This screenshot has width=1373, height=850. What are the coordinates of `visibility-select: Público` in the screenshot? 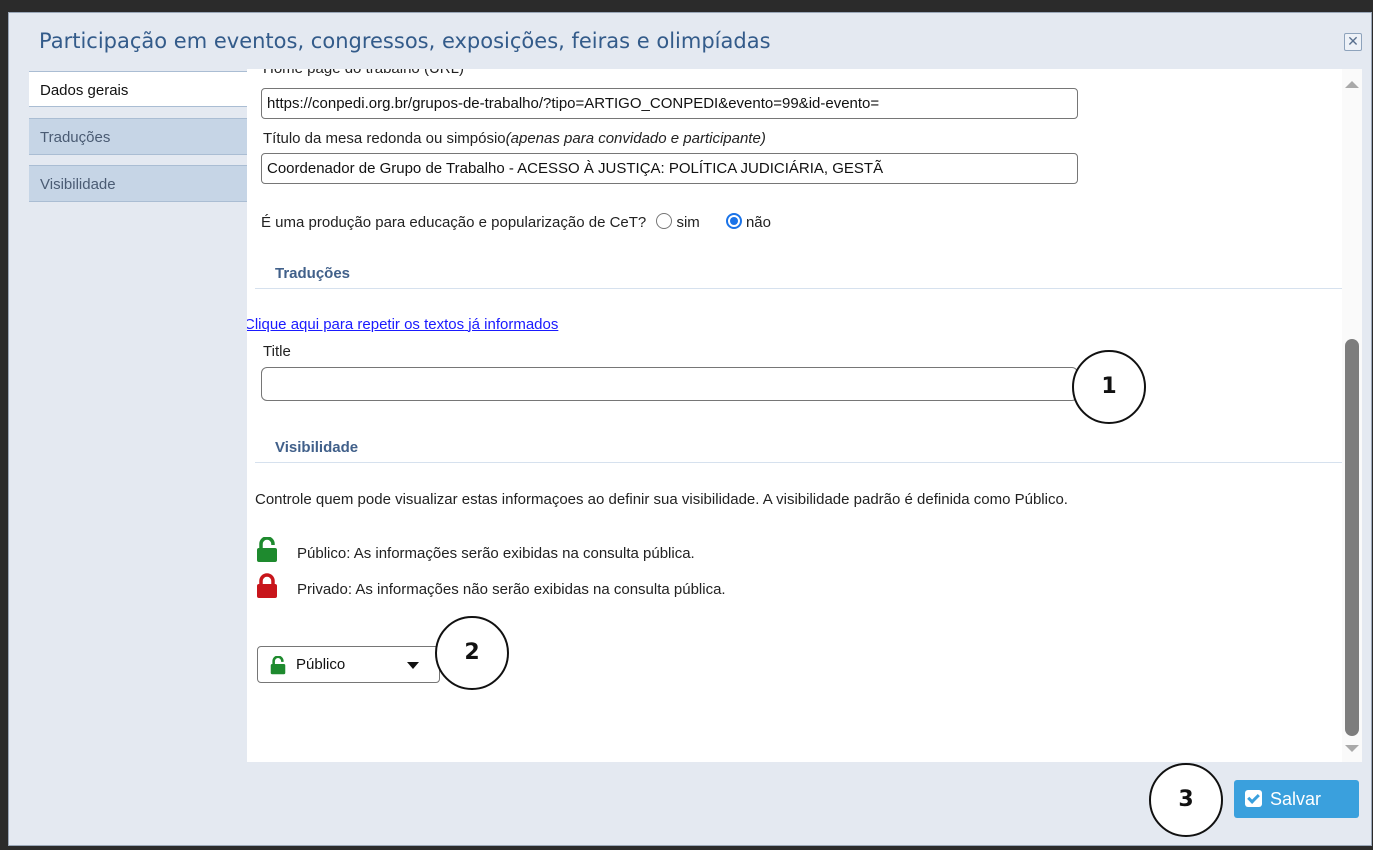 It's located at (348, 664).